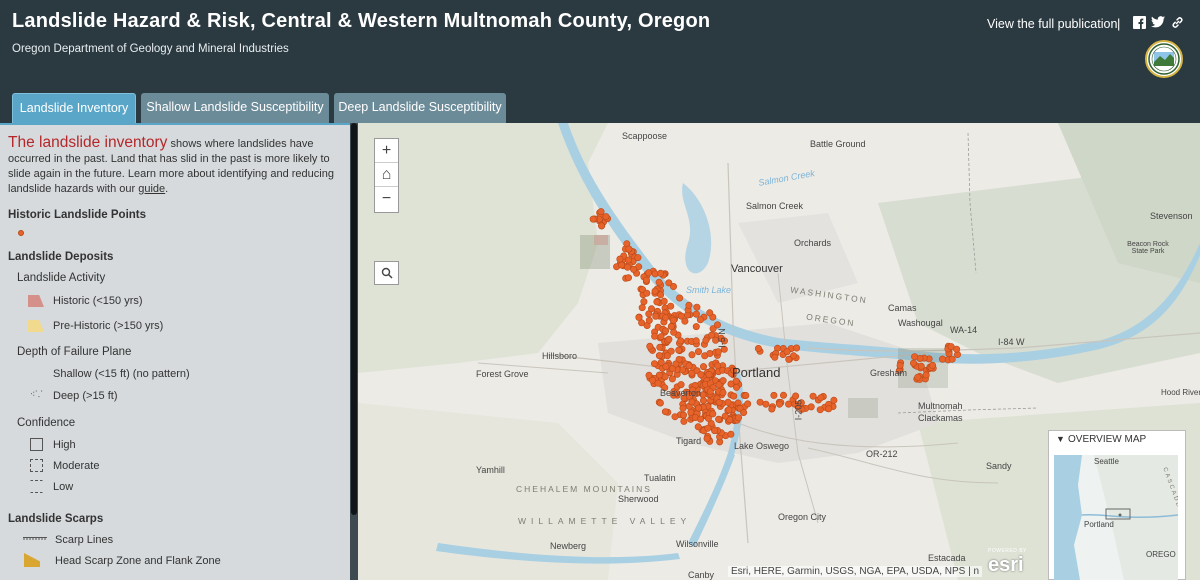  Describe the element at coordinates (354, 319) in the screenshot. I see `scrollbar-thumb` at that location.